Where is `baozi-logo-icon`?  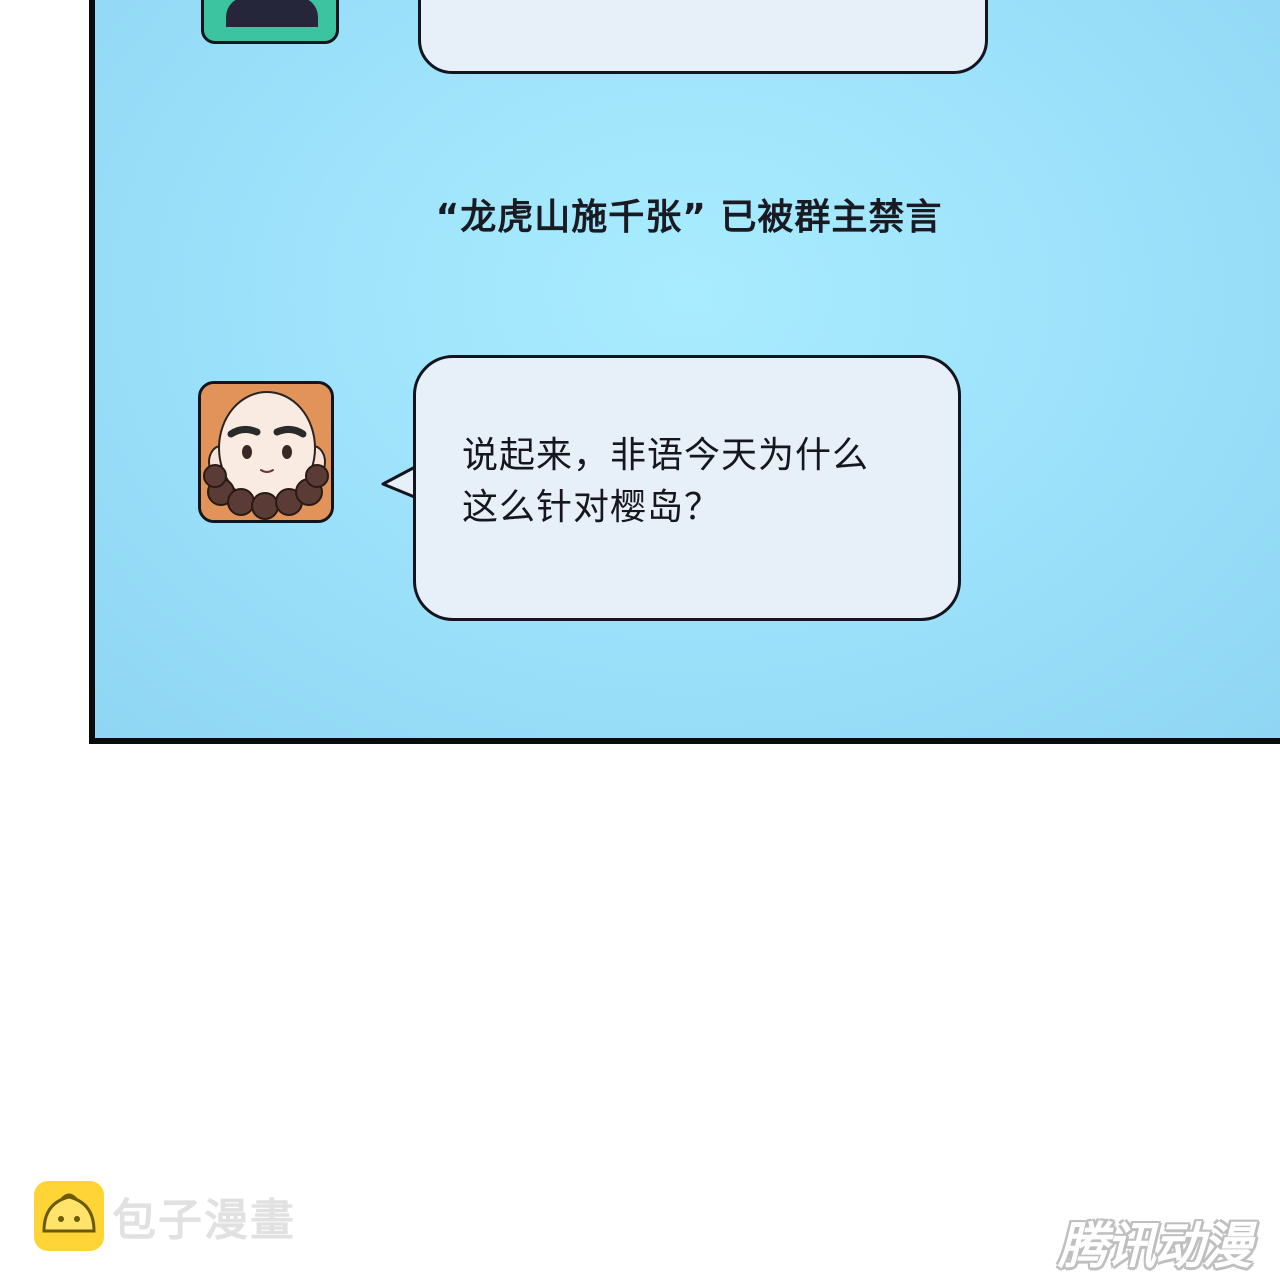 baozi-logo-icon is located at coordinates (69, 1216).